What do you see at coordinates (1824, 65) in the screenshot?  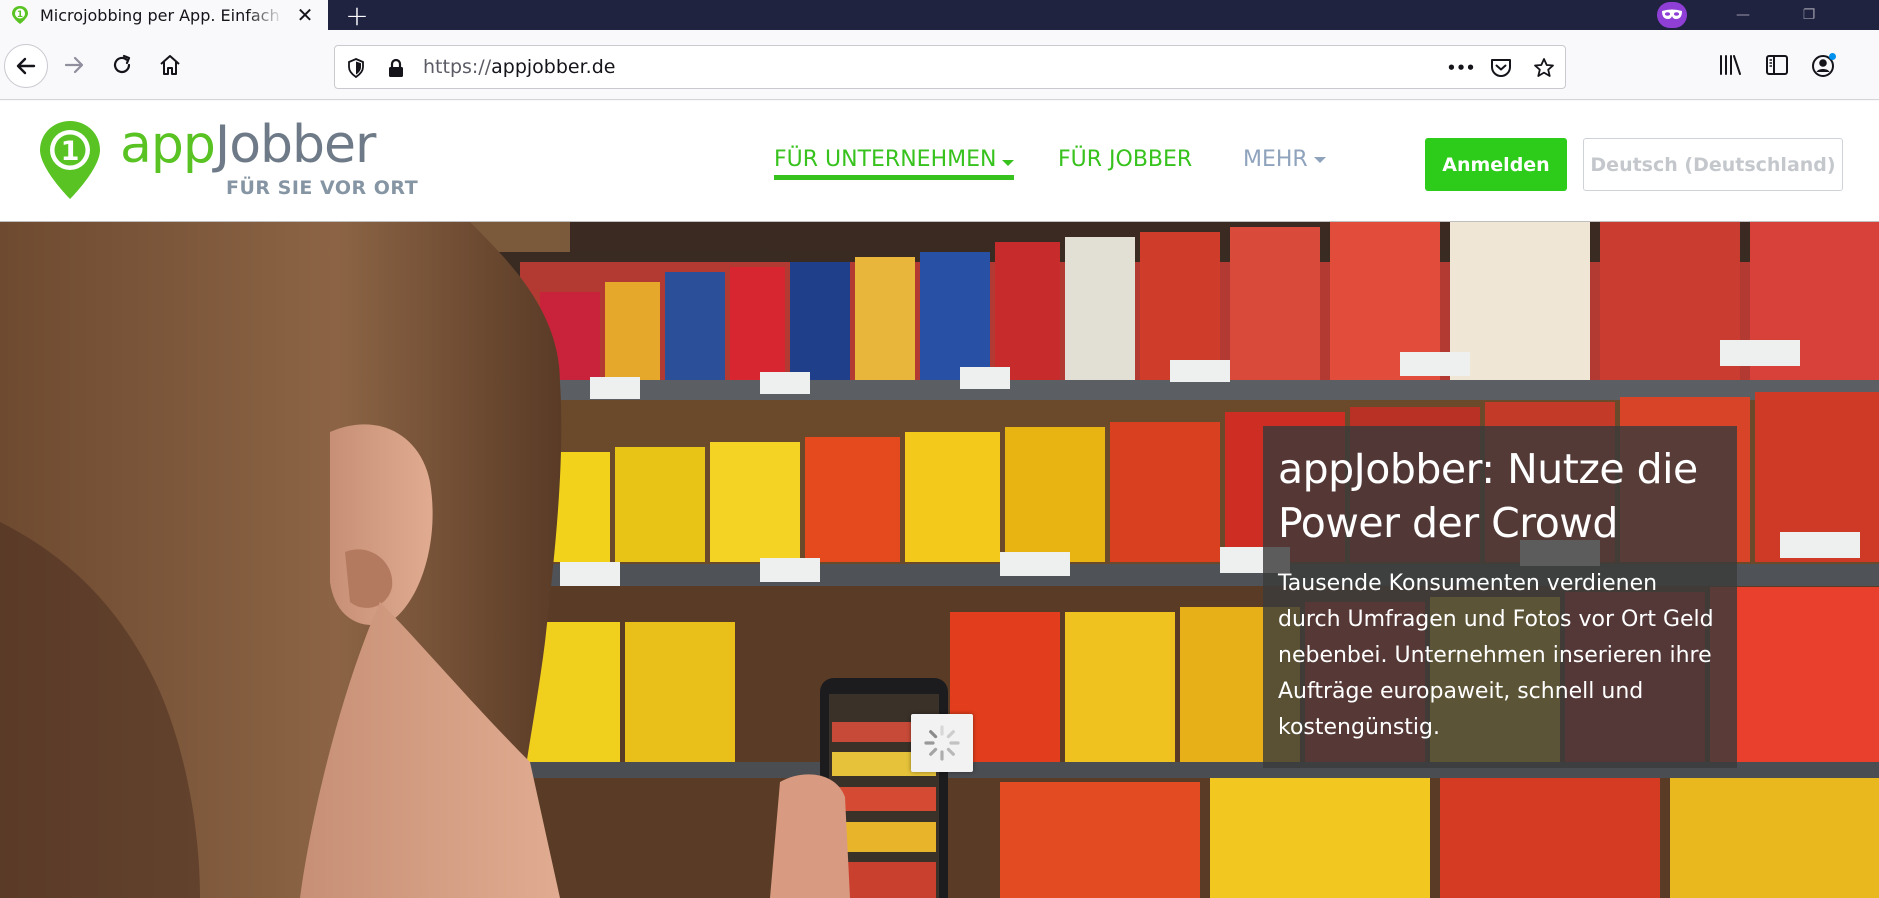 I see `account-icon` at bounding box center [1824, 65].